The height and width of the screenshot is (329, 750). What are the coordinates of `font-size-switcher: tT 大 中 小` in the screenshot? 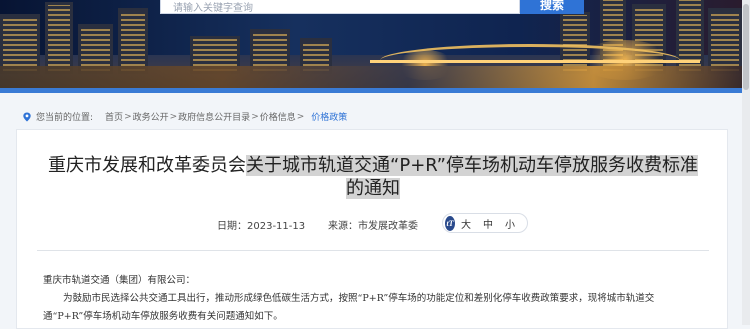 It's located at (485, 223).